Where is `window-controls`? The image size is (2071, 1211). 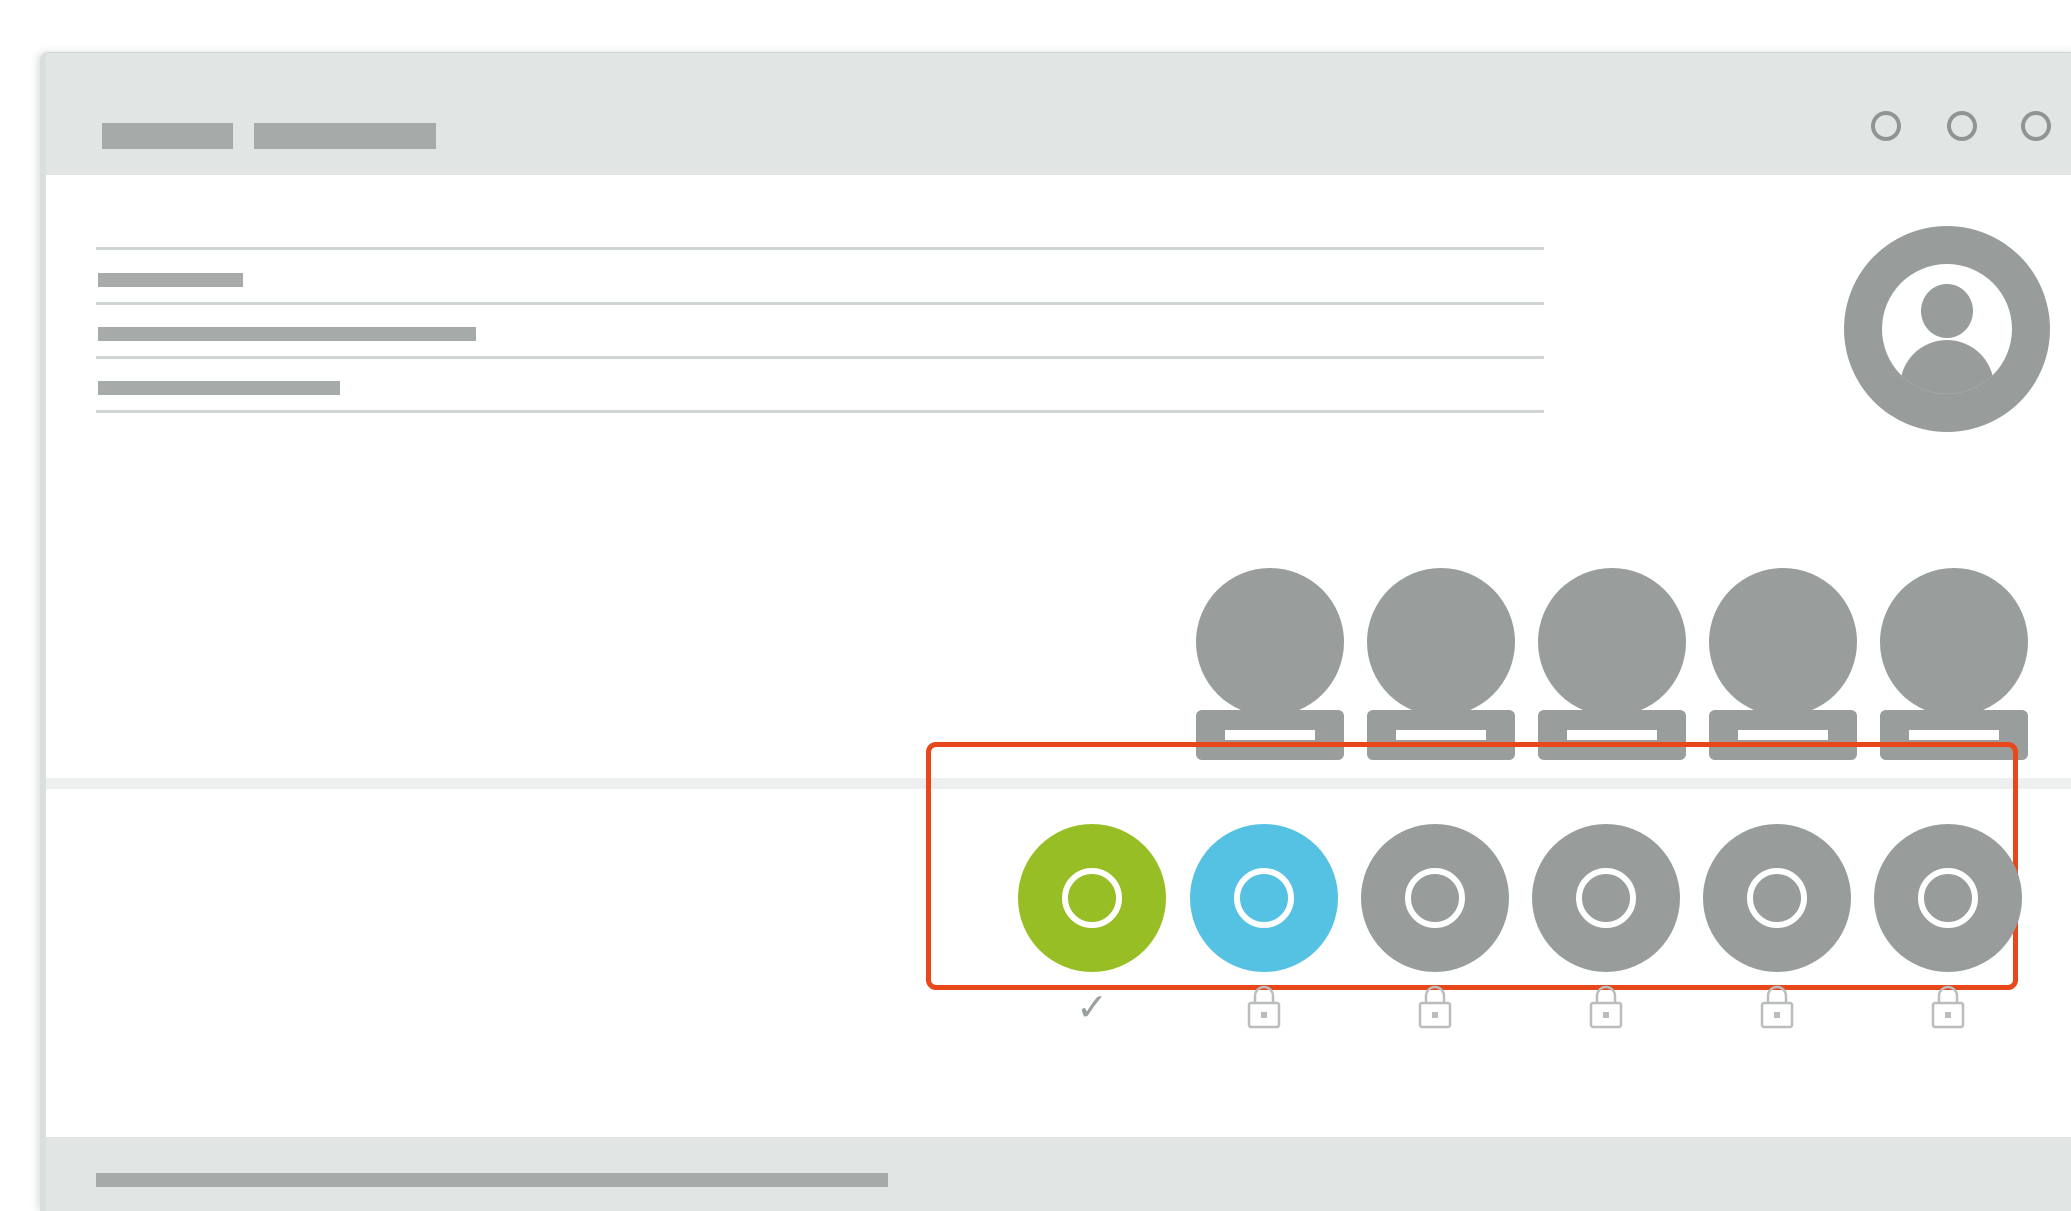
window-controls is located at coordinates (1958, 123).